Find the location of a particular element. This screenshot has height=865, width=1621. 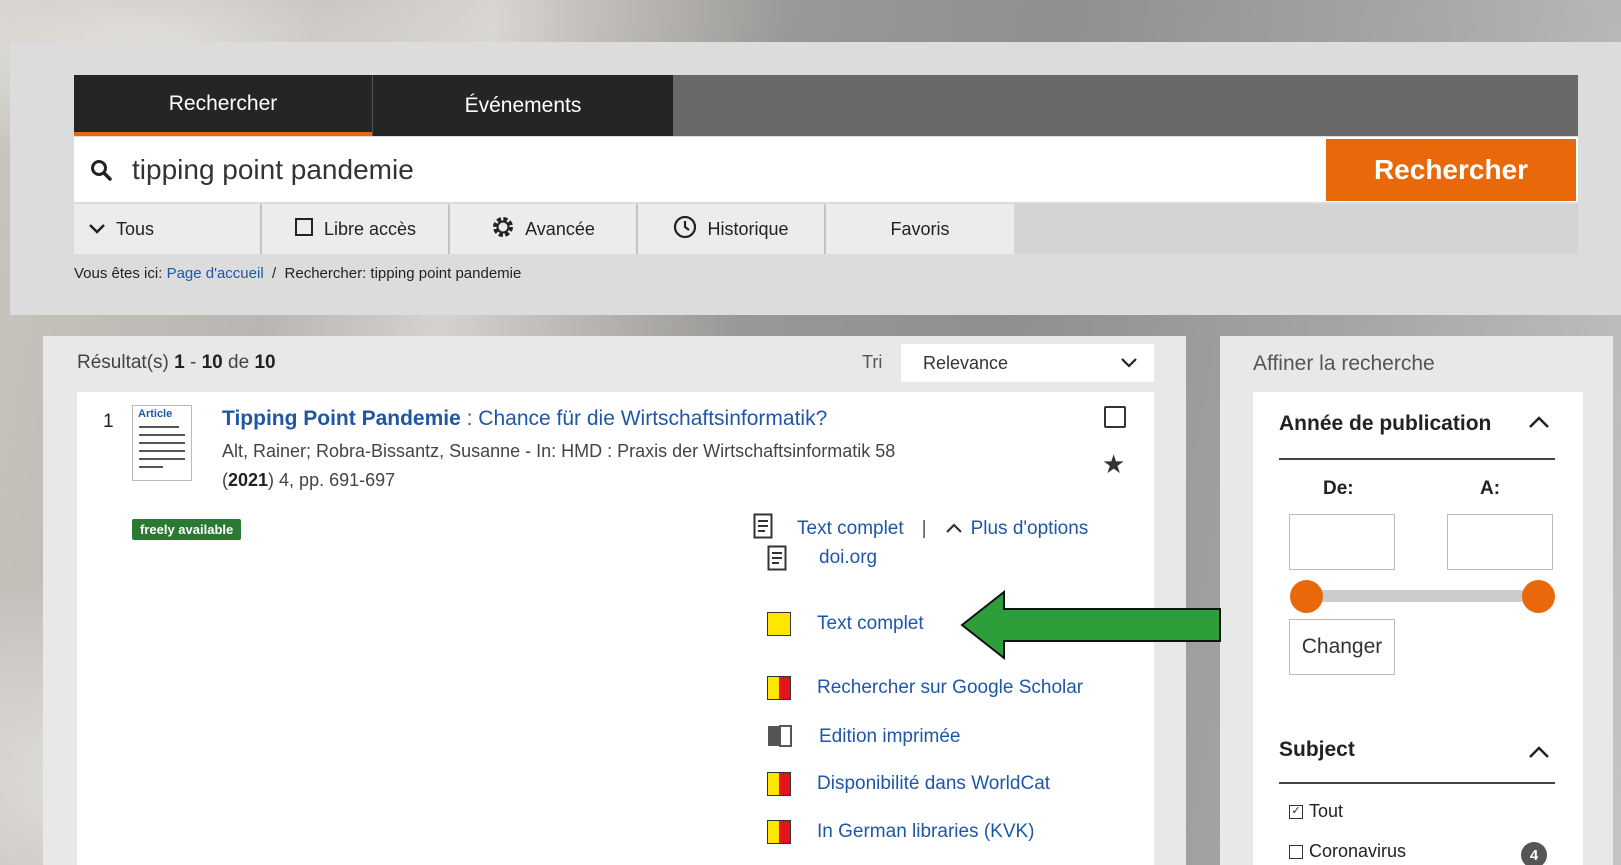

open-access-label: Libre accès is located at coordinates (370, 228).